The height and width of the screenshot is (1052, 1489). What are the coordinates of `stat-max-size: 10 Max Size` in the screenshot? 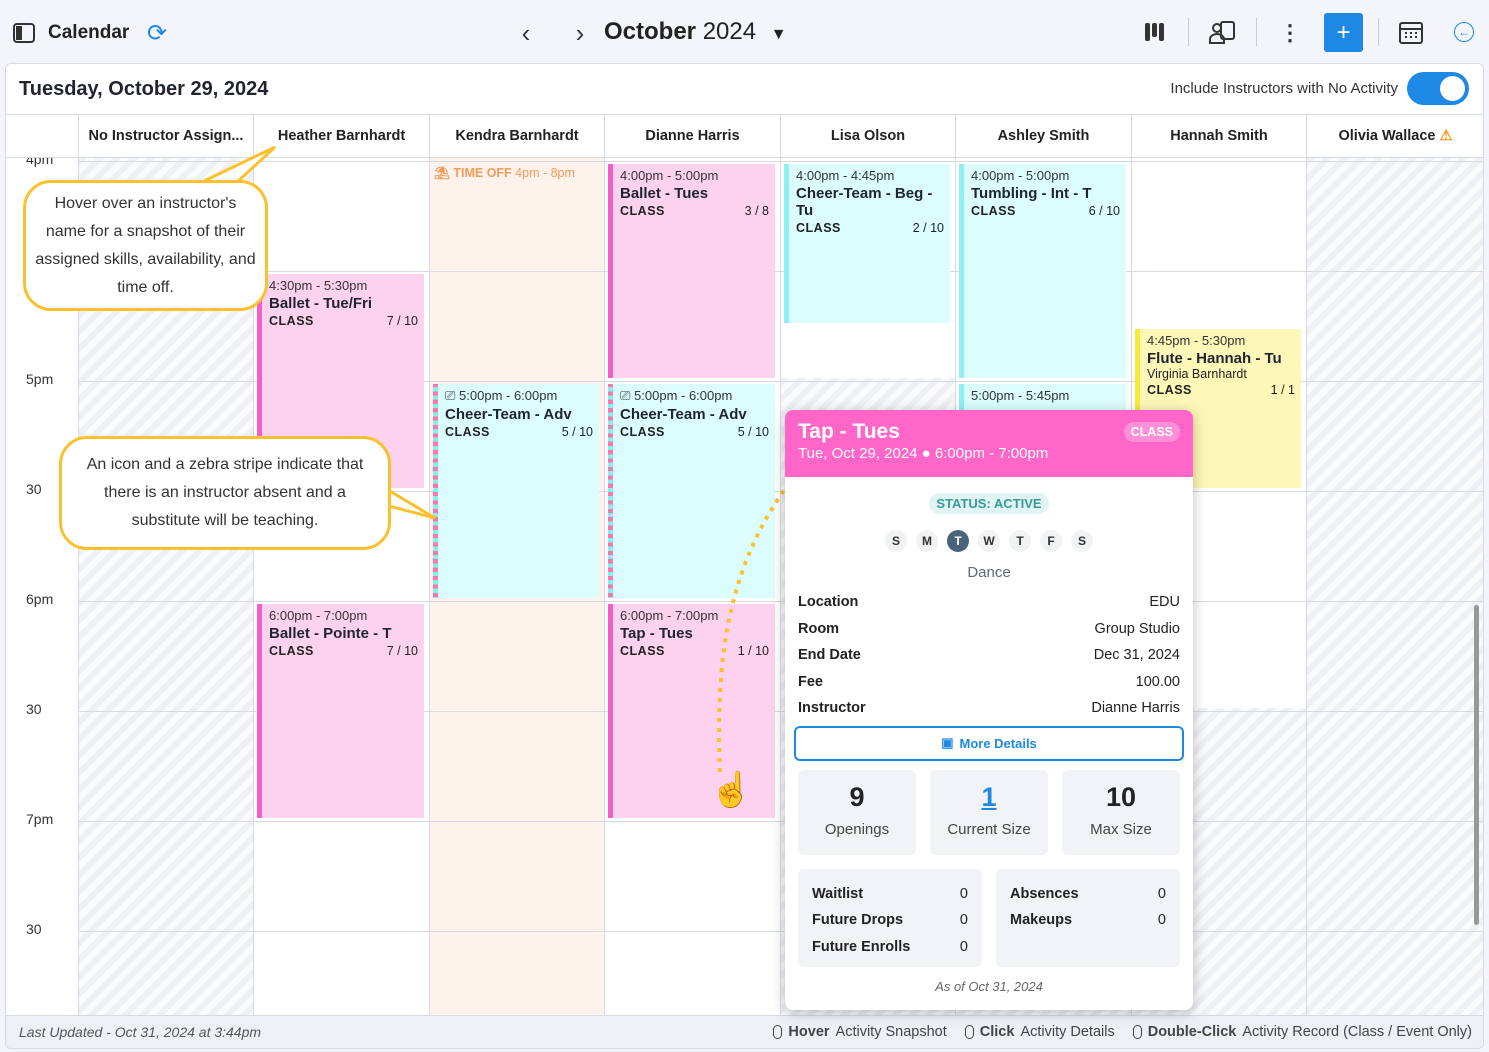 It's located at (1121, 812).